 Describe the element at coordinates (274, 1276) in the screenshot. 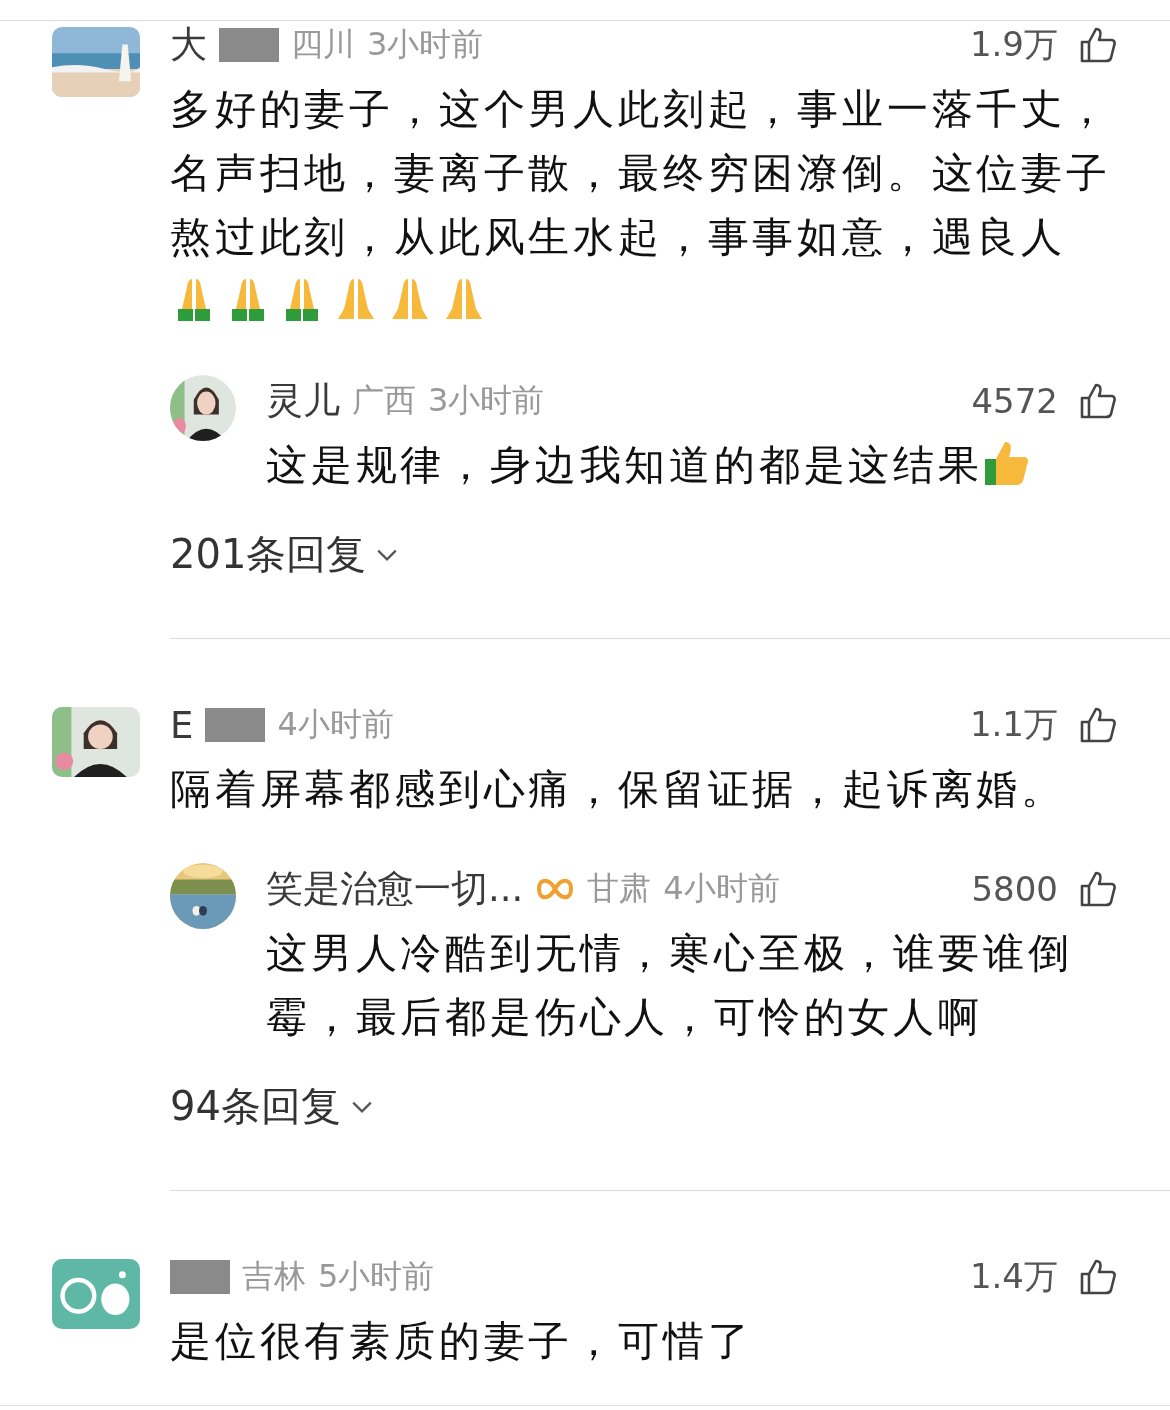

I see `location: 吉林` at that location.